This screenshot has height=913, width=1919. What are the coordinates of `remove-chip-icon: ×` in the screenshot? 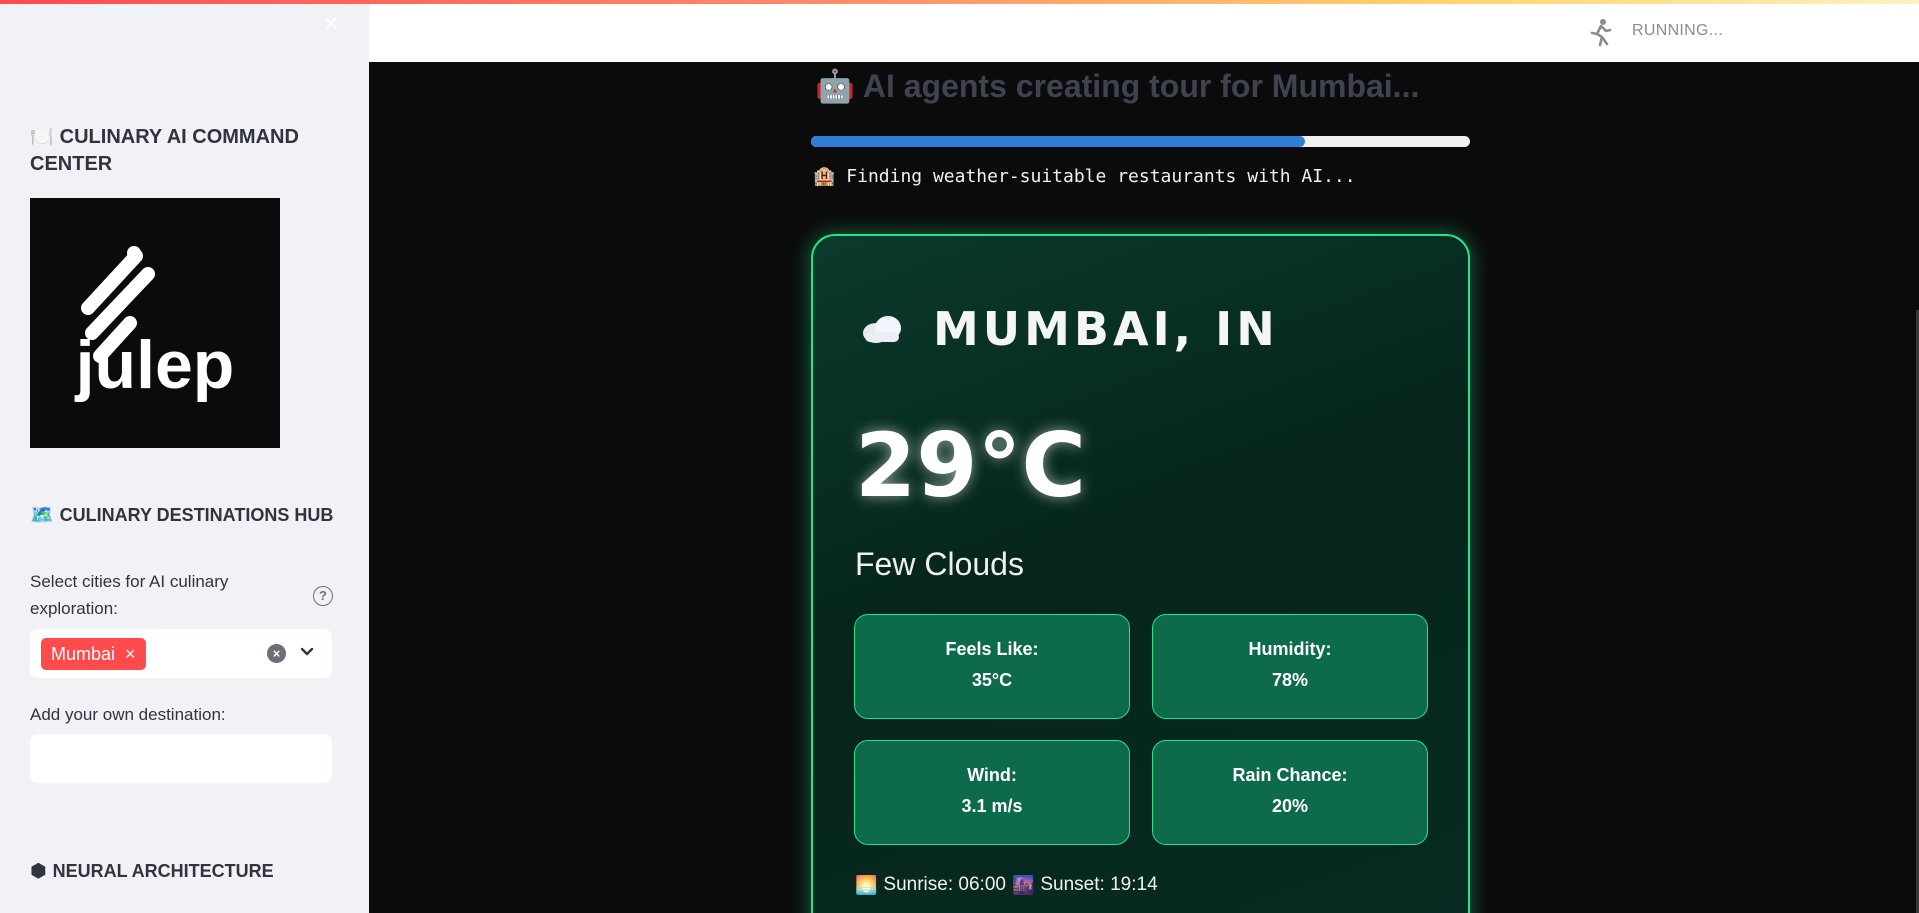 It's located at (130, 654).